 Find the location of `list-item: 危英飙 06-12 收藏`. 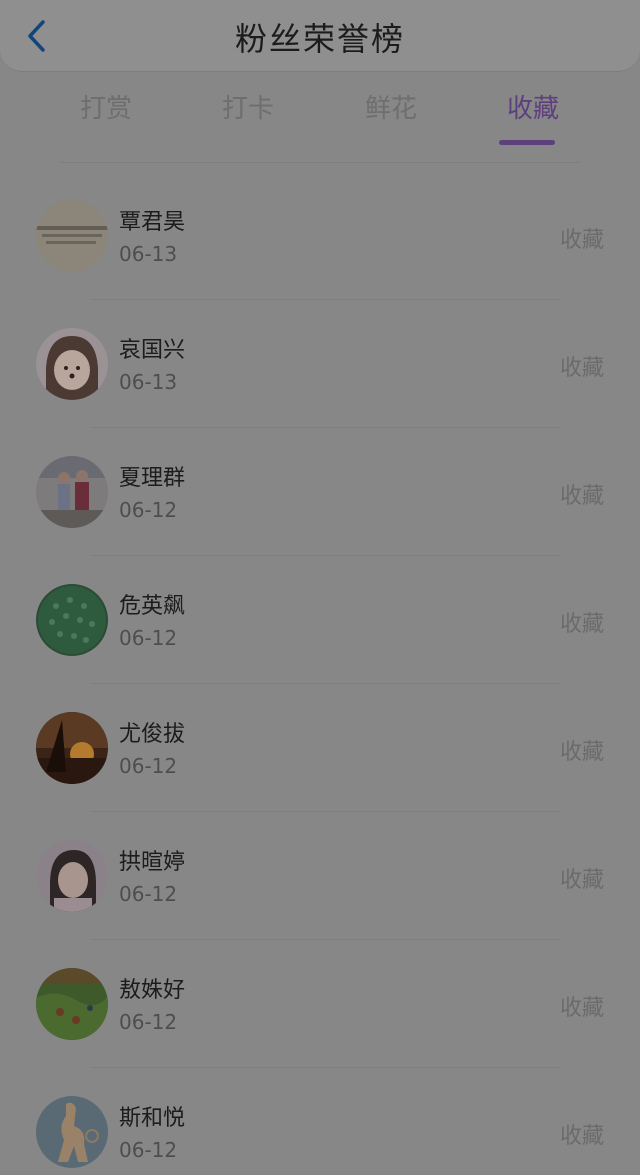

list-item: 危英飙 06-12 收藏 is located at coordinates (320, 620).